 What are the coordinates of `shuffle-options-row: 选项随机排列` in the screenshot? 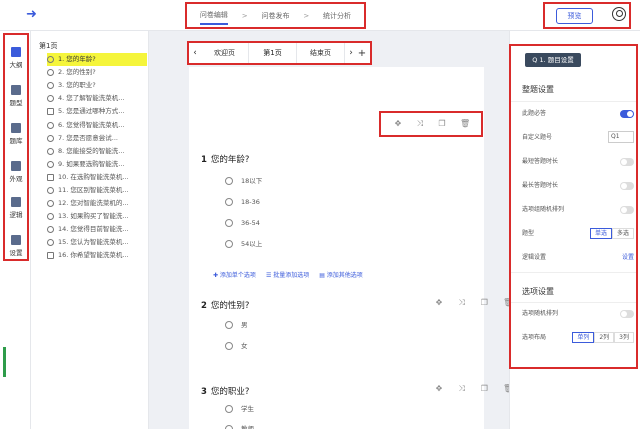 It's located at (578, 314).